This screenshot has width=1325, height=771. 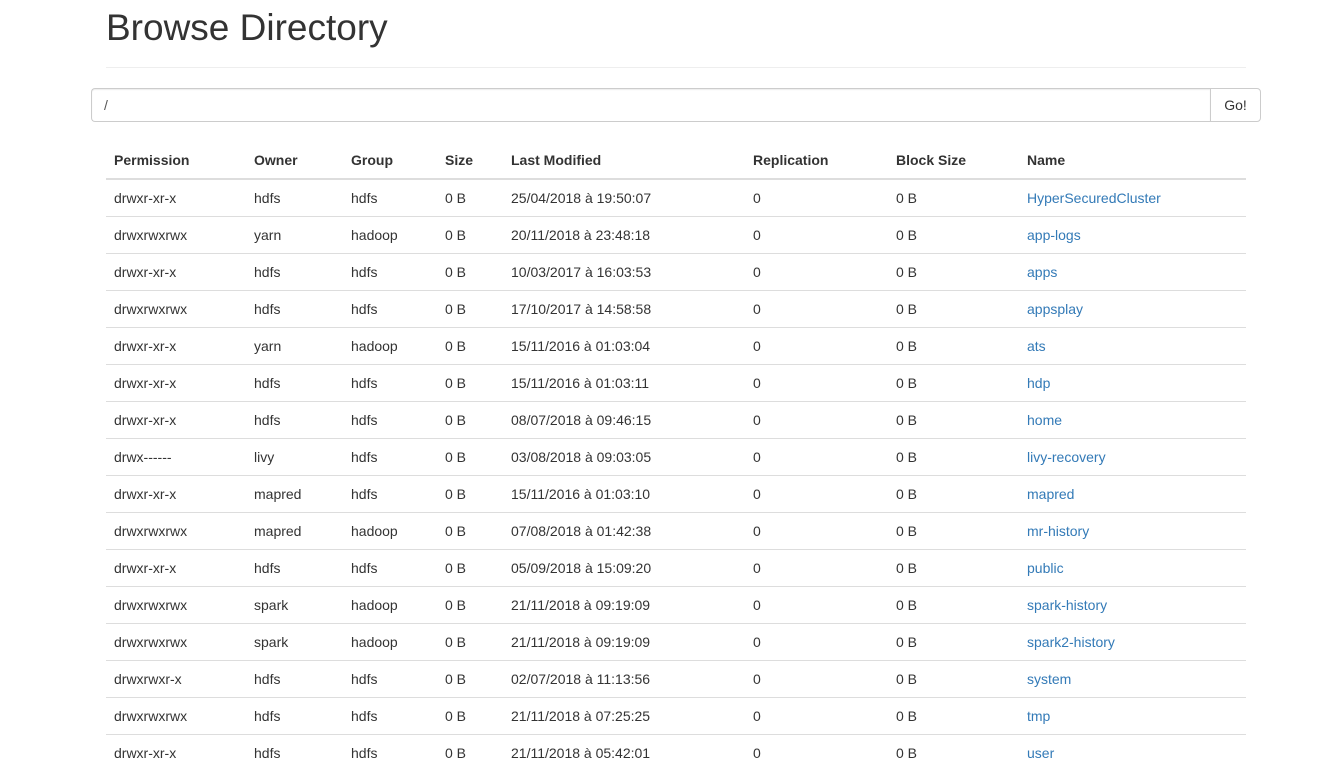 I want to click on go-button: Go!, so click(x=1235, y=105).